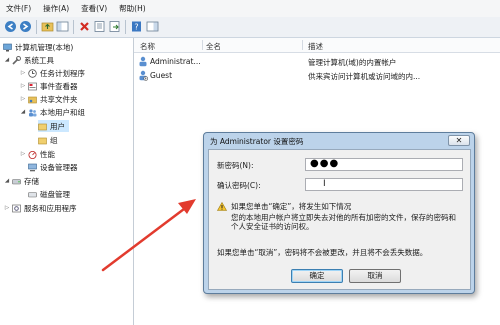 This screenshot has height=325, width=500. What do you see at coordinates (322, 252) in the screenshot?
I see `cancel-note: 如果您单击“取消”，密码将不会被更改，并且将不会丢失数据。` at bounding box center [322, 252].